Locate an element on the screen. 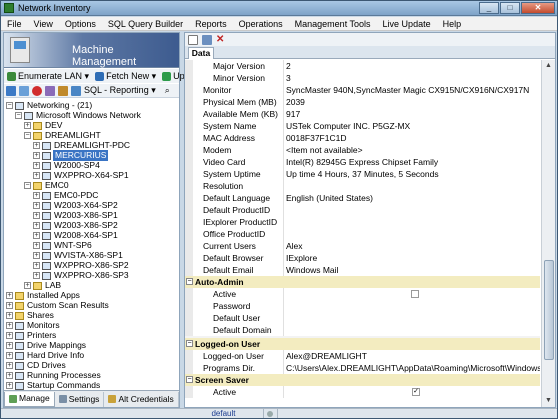 This screenshot has width=558, height=419. grid-row-checkbox is located at coordinates (415, 294).